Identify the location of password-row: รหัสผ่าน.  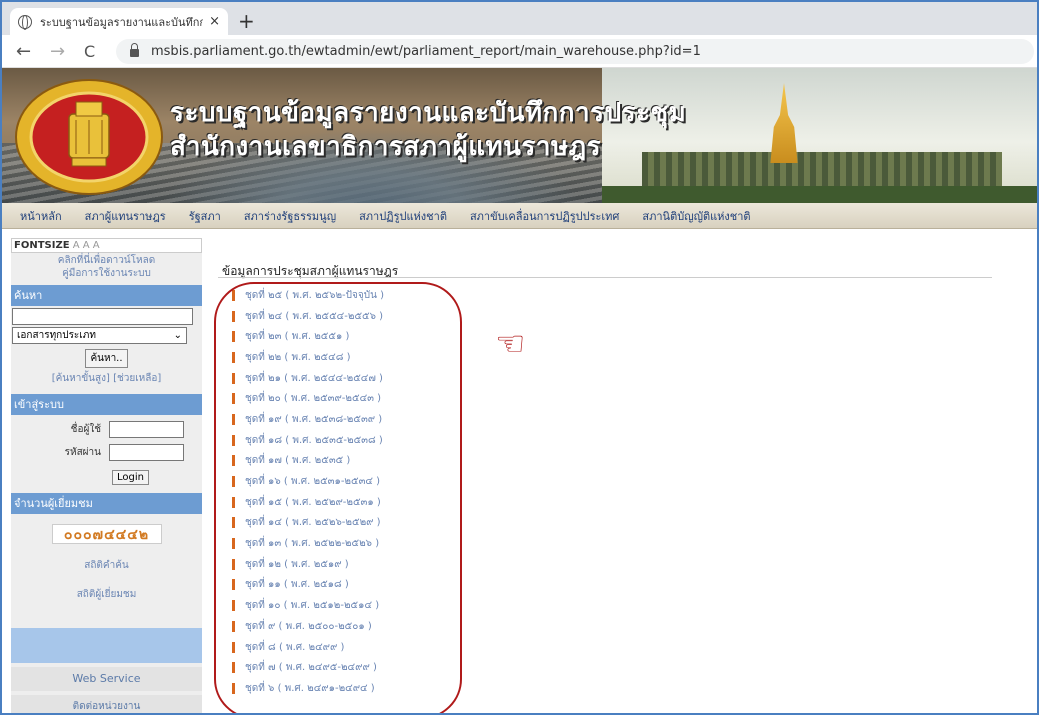
(106, 452).